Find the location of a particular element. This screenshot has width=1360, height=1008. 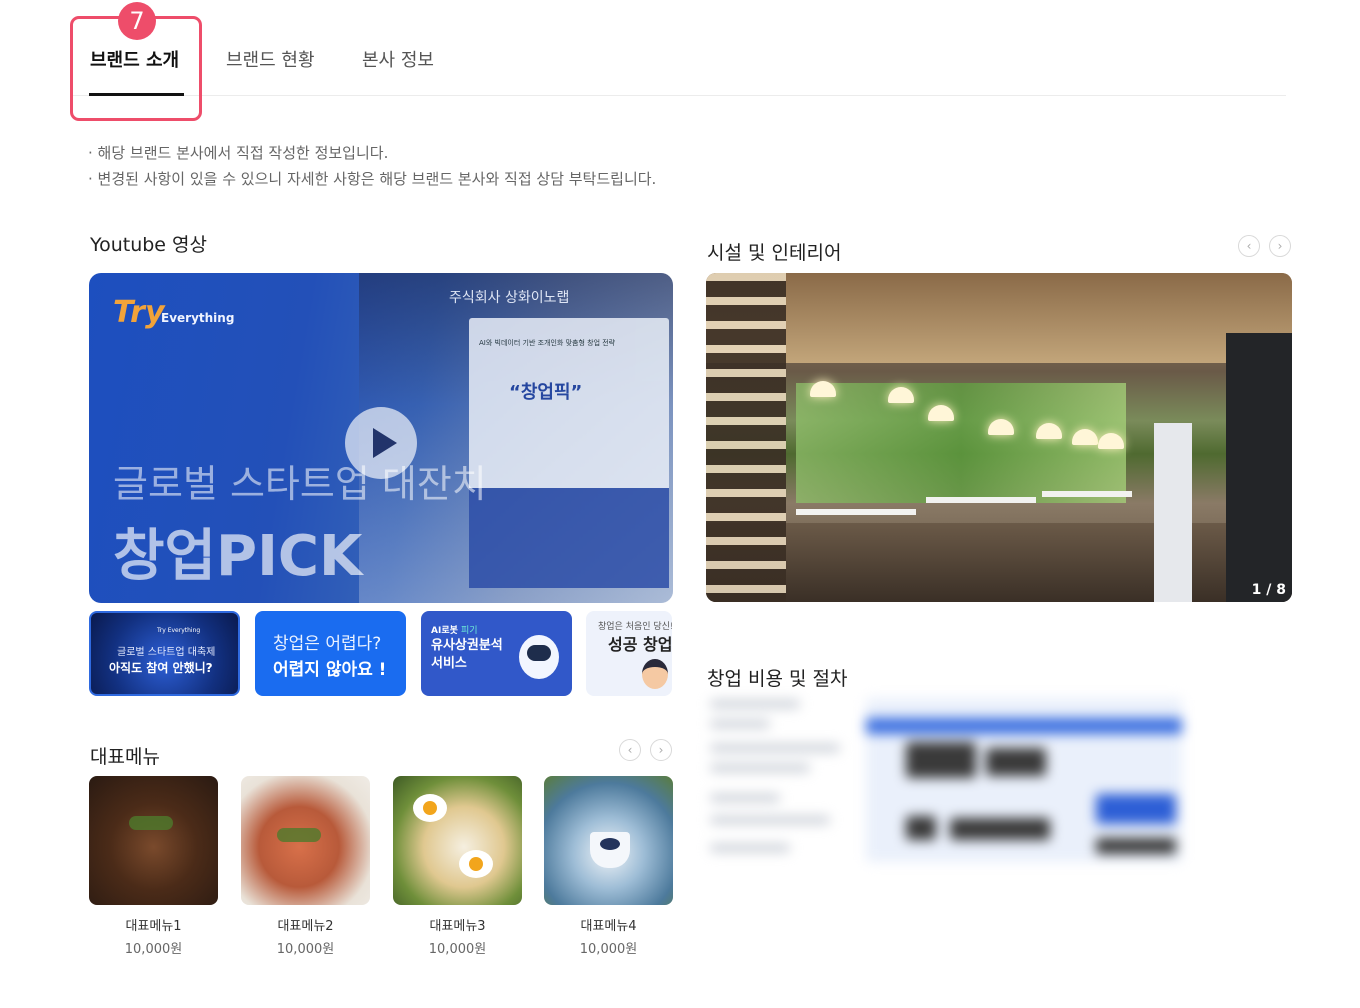

menu-item-name: 대표메뉴2 is located at coordinates (305, 926).